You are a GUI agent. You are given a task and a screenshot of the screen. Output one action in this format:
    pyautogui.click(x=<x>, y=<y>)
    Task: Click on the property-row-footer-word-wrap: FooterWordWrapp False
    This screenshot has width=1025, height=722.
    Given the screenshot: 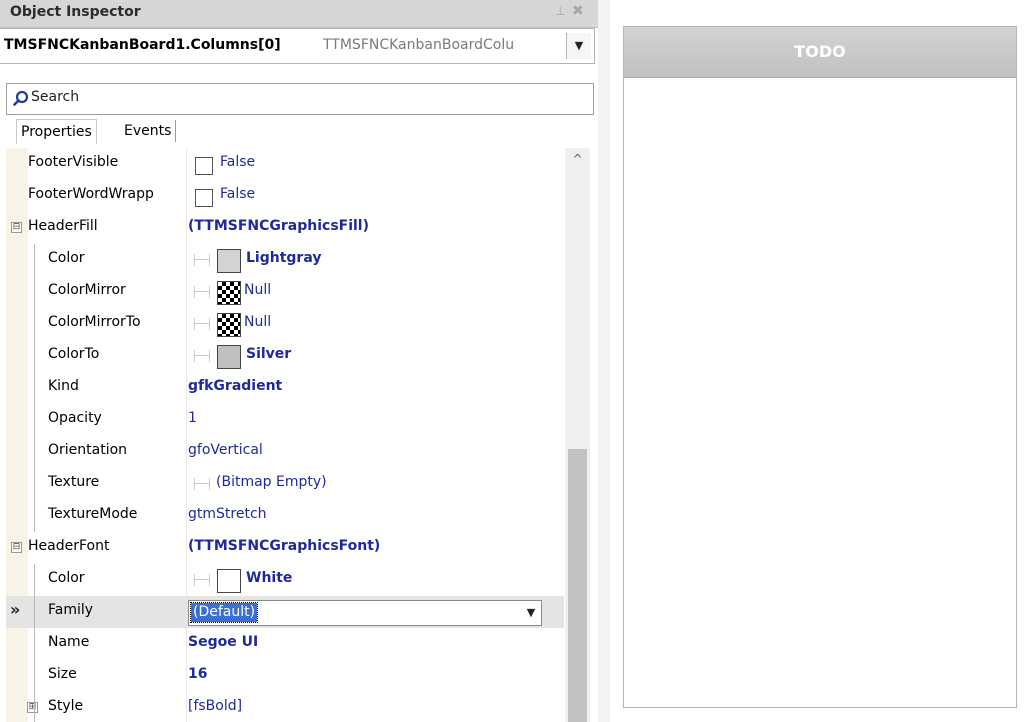 What is the action you would take?
    pyautogui.click(x=285, y=196)
    